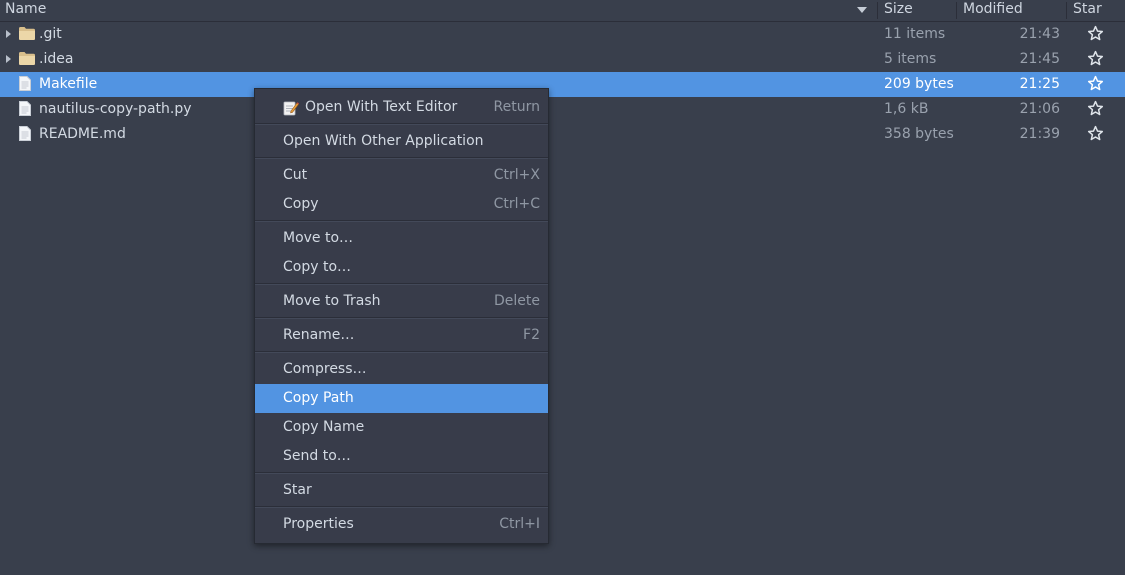 The width and height of the screenshot is (1125, 575). What do you see at coordinates (562, 109) in the screenshot?
I see `file-row-nautilus-copy-path: nautilus-copy-path.py 1,6 kB 21:06` at bounding box center [562, 109].